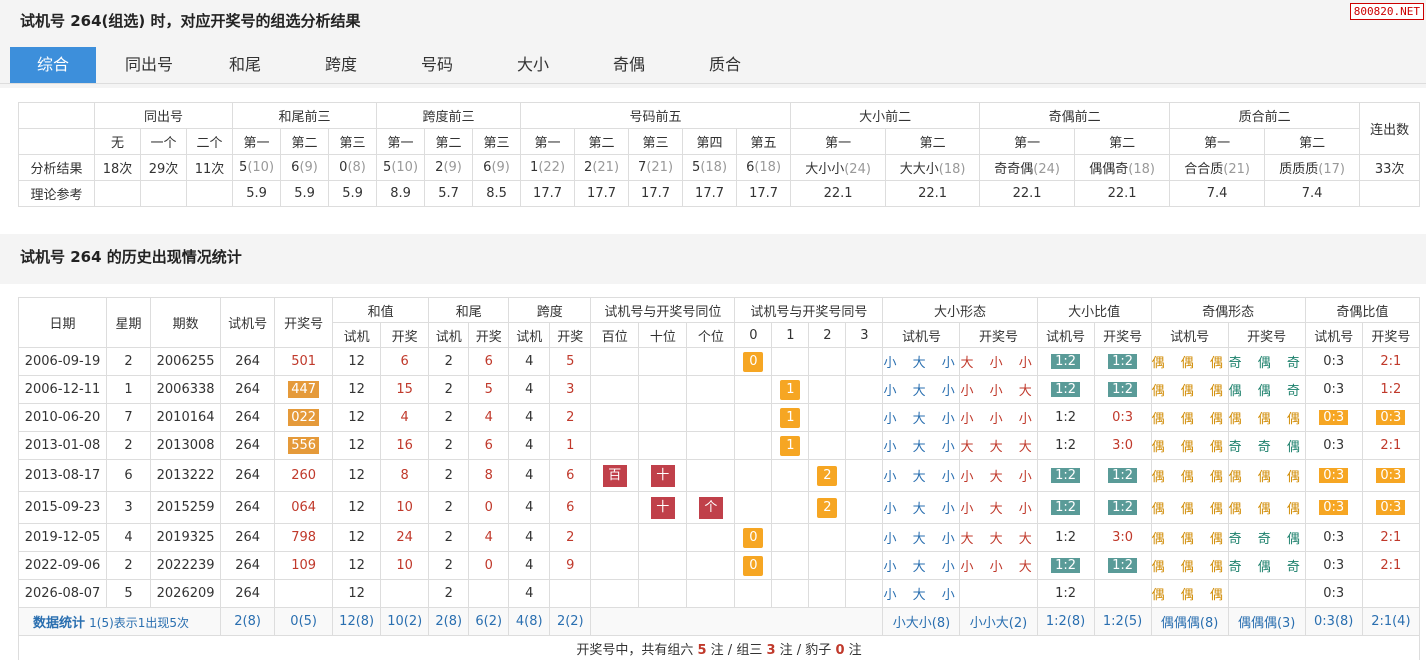  What do you see at coordinates (1027, 193) in the screenshot?
I see `ref-cell: 22.1` at bounding box center [1027, 193].